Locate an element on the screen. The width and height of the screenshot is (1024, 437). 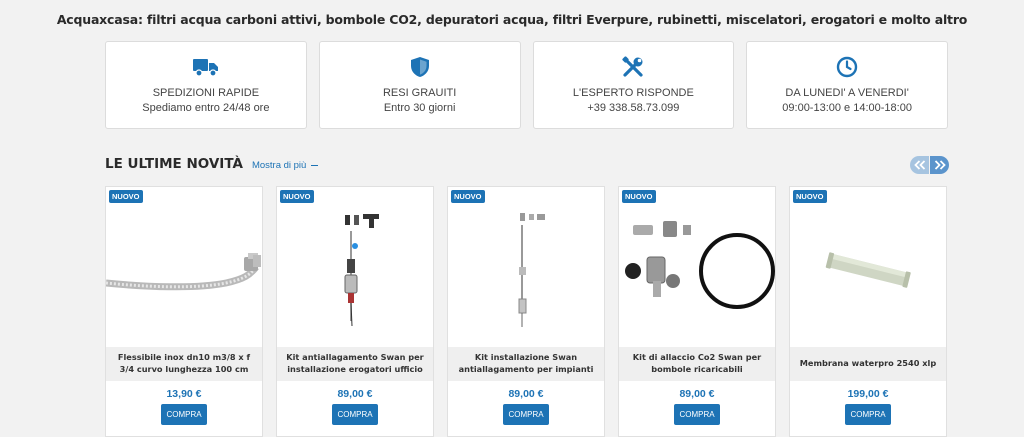
product-price: 13,90 € is located at coordinates (184, 394).